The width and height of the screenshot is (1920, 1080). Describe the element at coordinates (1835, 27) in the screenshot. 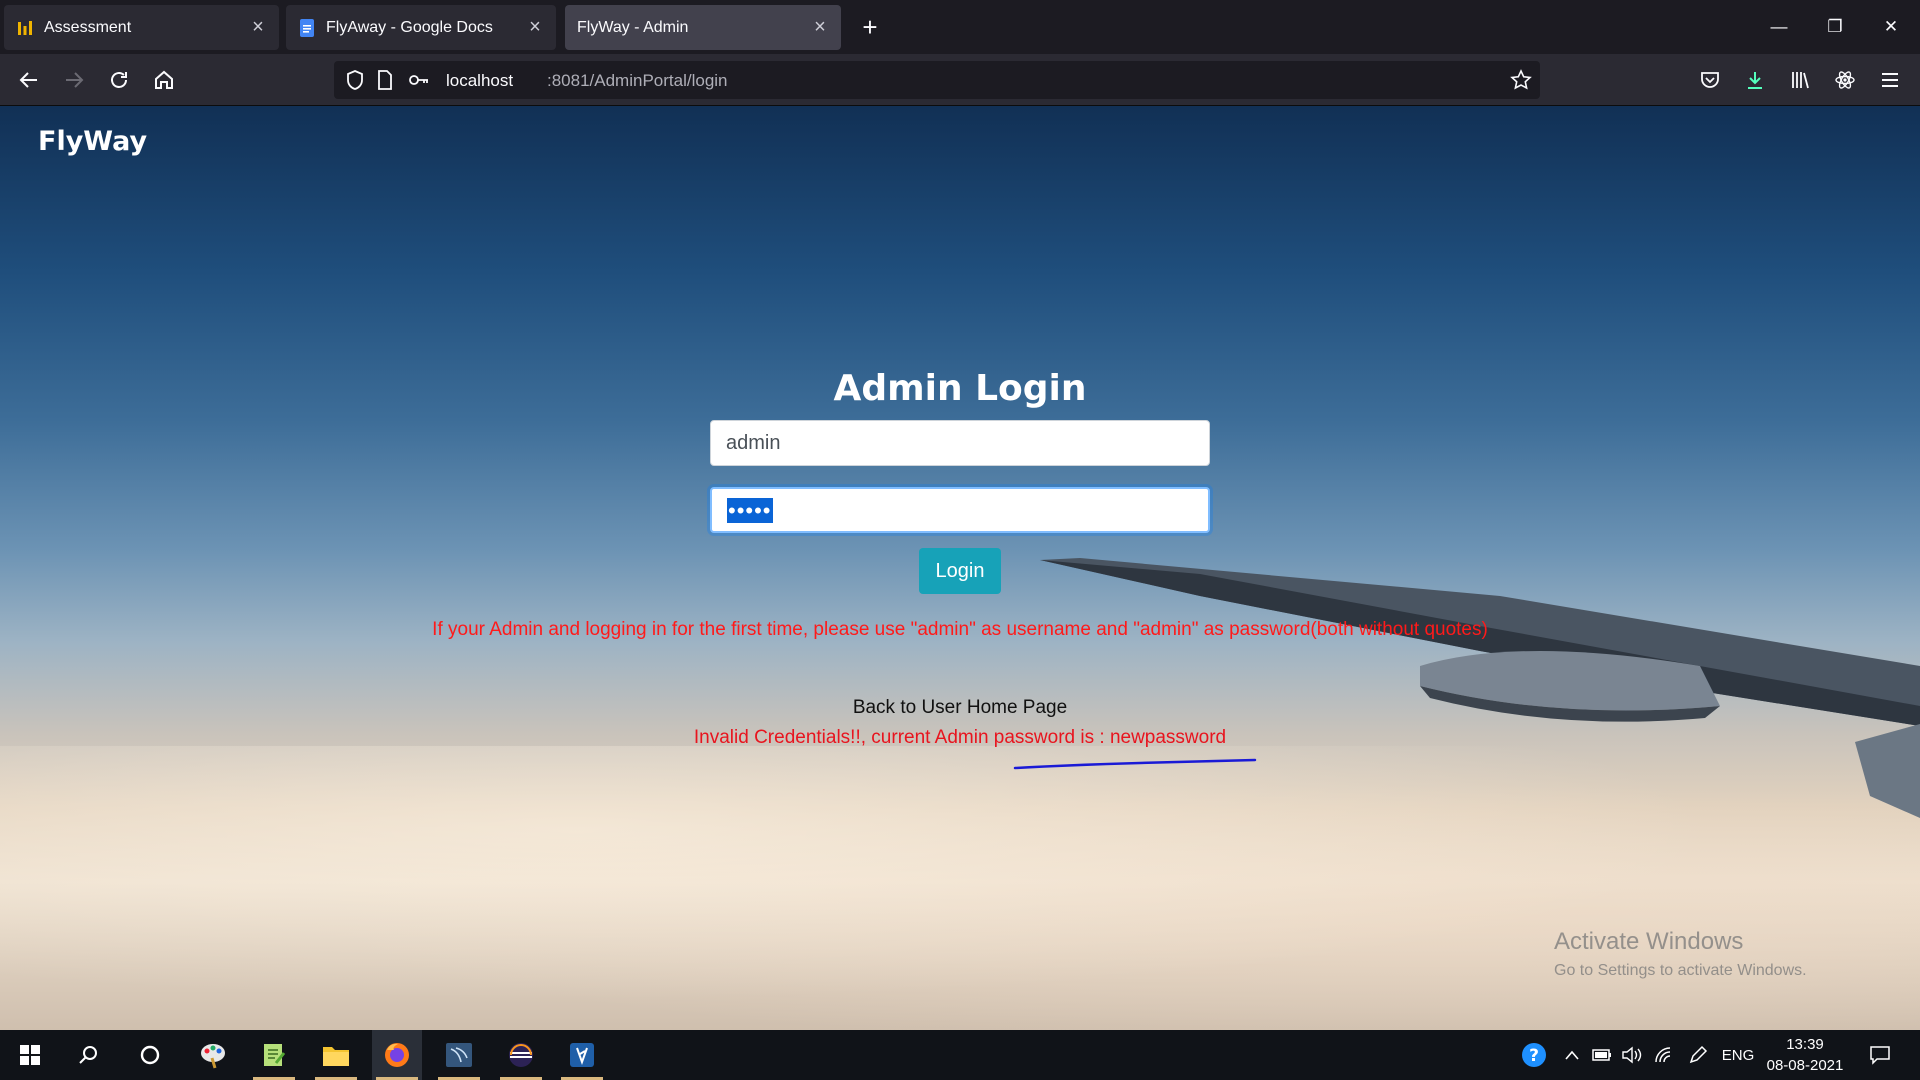

I see `restore-button: ❐` at that location.